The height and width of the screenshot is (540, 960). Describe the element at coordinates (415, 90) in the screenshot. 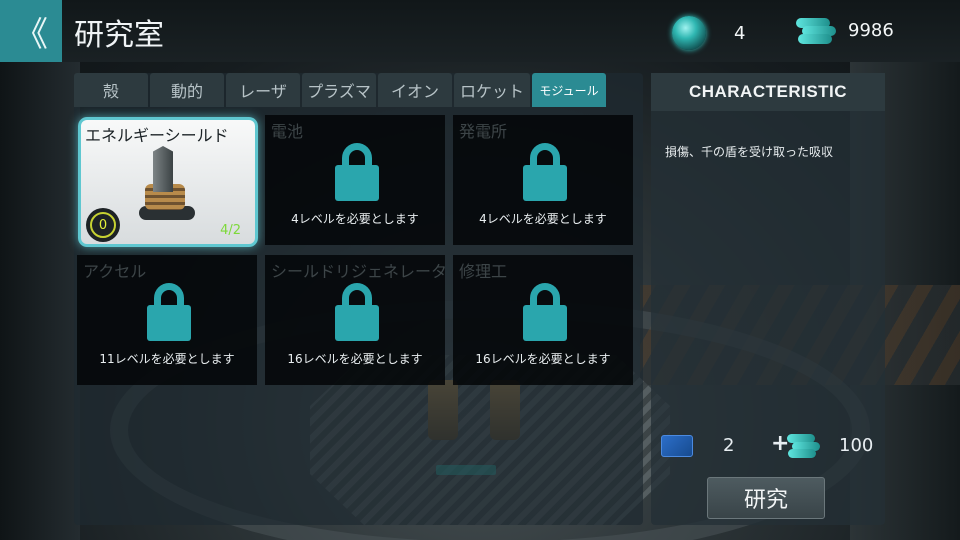

I see `tab-ion: イオン` at that location.